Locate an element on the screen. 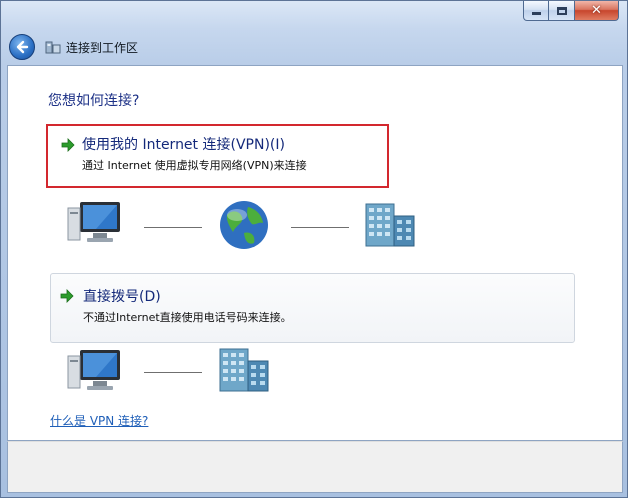 This screenshot has height=498, width=628. maximize-icon is located at coordinates (561, 10).